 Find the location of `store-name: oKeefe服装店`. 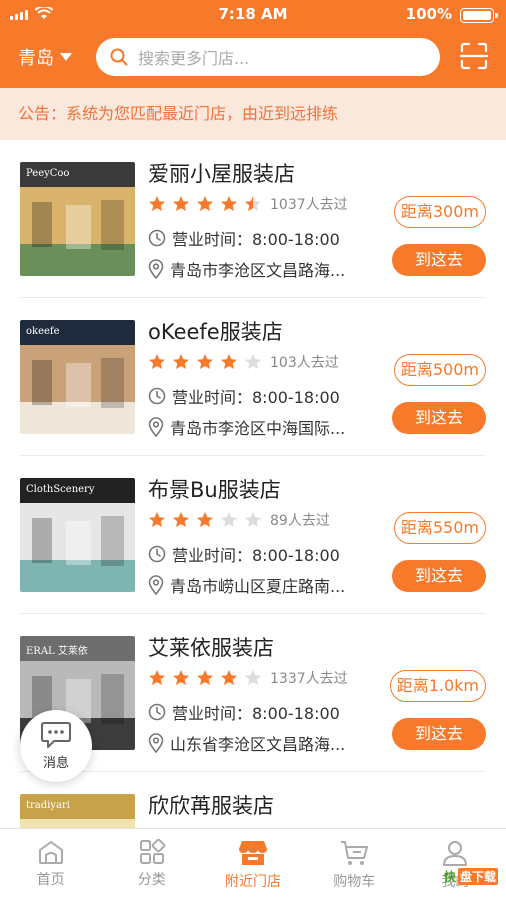

store-name: oKeefe服装店 is located at coordinates (215, 331).